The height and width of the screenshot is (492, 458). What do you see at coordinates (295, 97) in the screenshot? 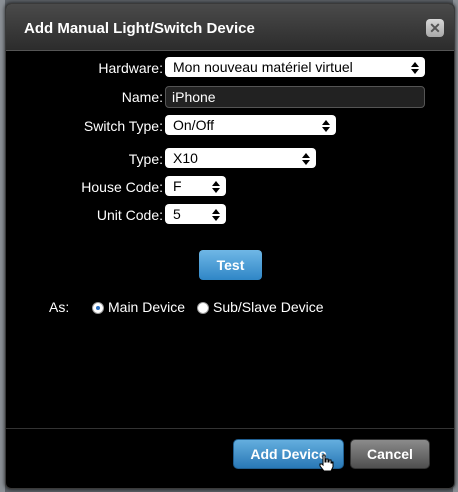
I see `name-input: iPhone` at bounding box center [295, 97].